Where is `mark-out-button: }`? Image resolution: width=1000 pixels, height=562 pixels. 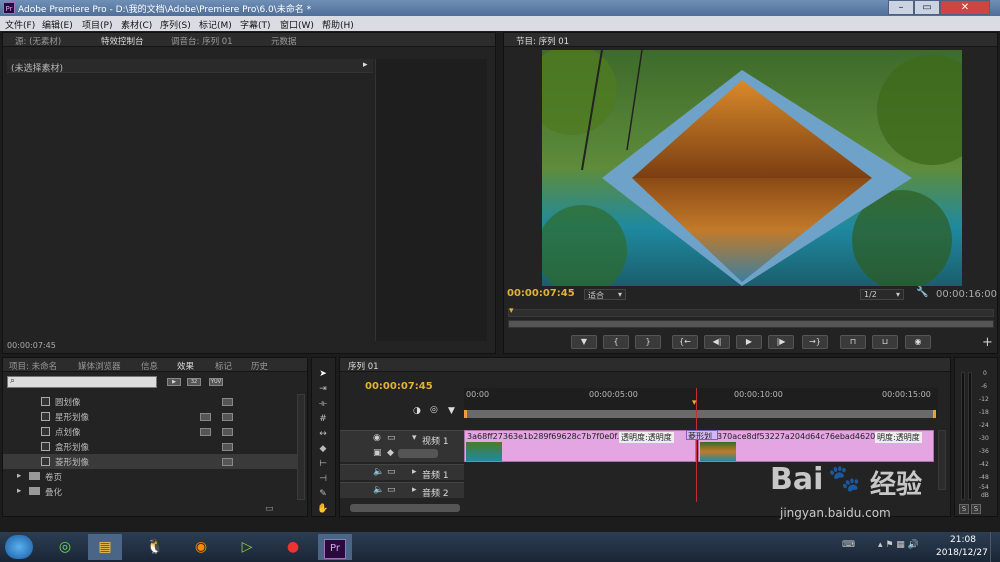
mark-out-button: } is located at coordinates (648, 342).